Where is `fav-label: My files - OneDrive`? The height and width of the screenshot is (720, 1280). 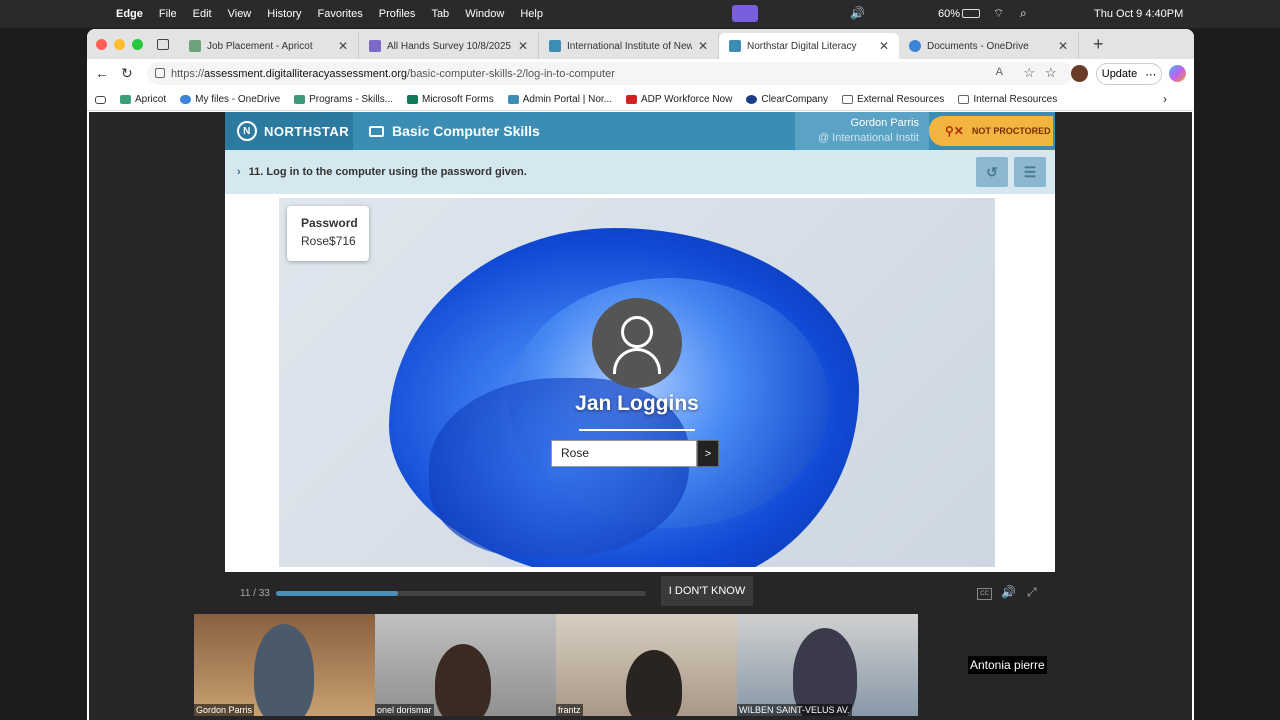
fav-label: My files - OneDrive is located at coordinates (238, 99).